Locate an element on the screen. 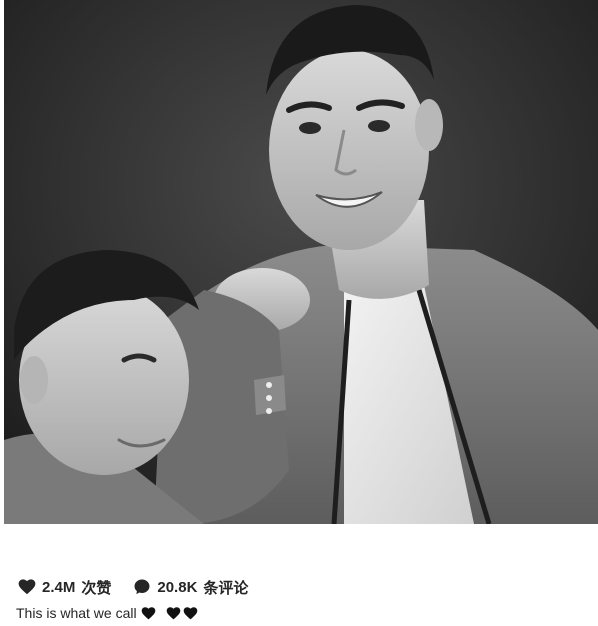 The width and height of the screenshot is (598, 626). like-count: 2.4M is located at coordinates (58, 587).